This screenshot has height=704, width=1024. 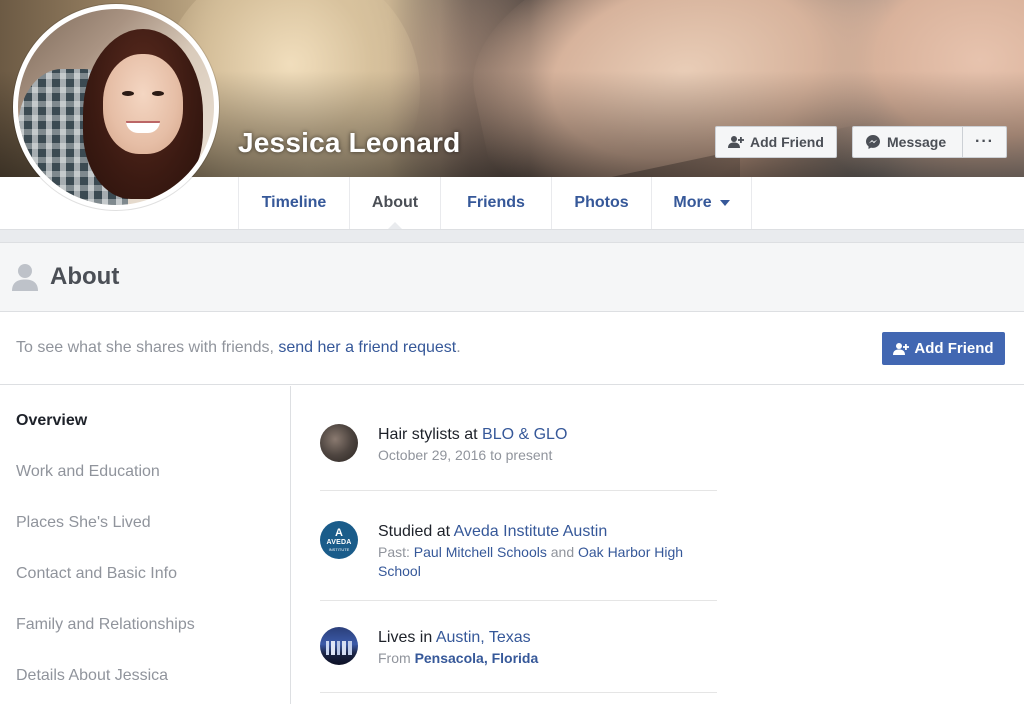 What do you see at coordinates (145, 435) in the screenshot?
I see `sidebar-item-overview: Overview` at bounding box center [145, 435].